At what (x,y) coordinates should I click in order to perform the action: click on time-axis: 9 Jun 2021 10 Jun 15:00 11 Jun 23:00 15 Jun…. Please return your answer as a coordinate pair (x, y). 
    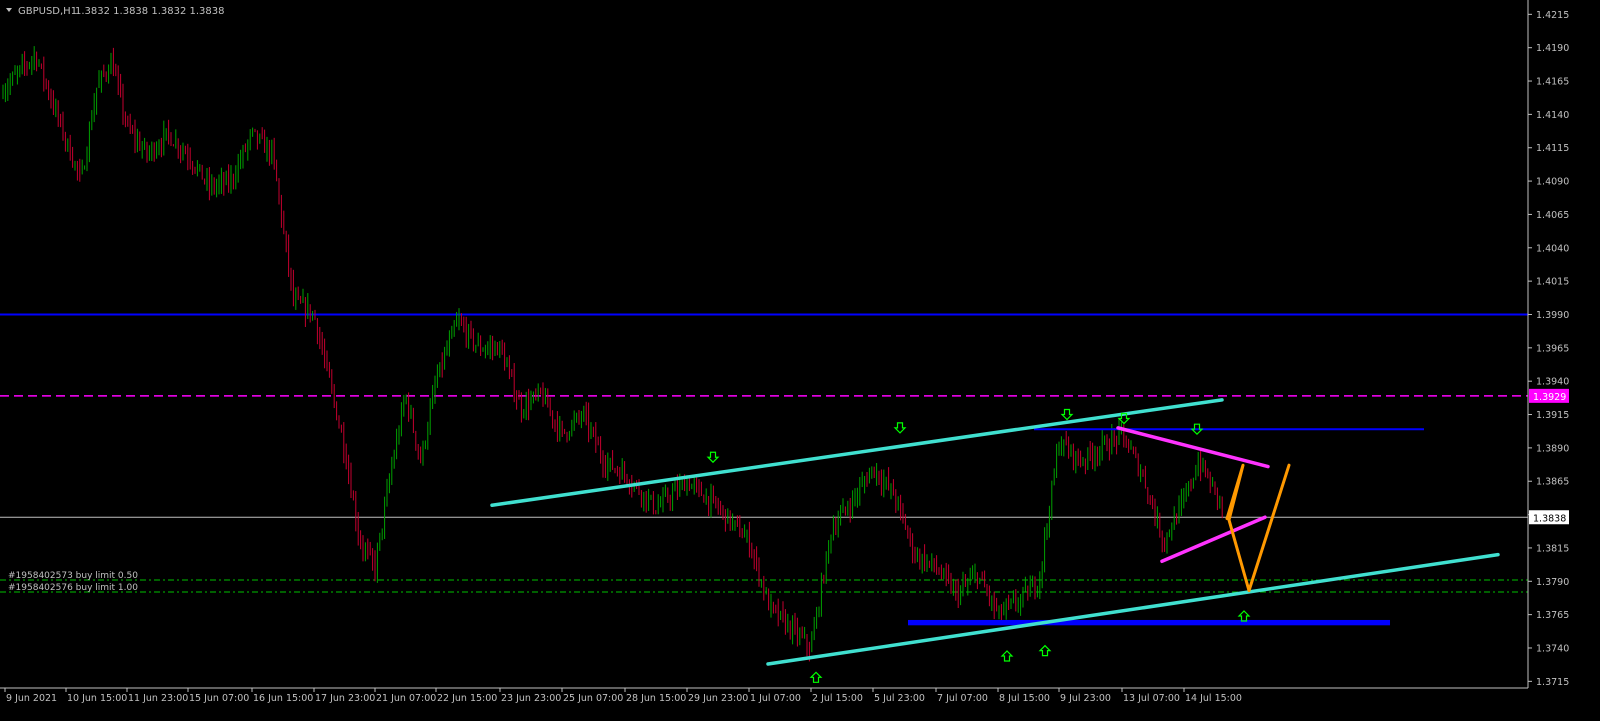
    Looking at the image, I should click on (764, 695).